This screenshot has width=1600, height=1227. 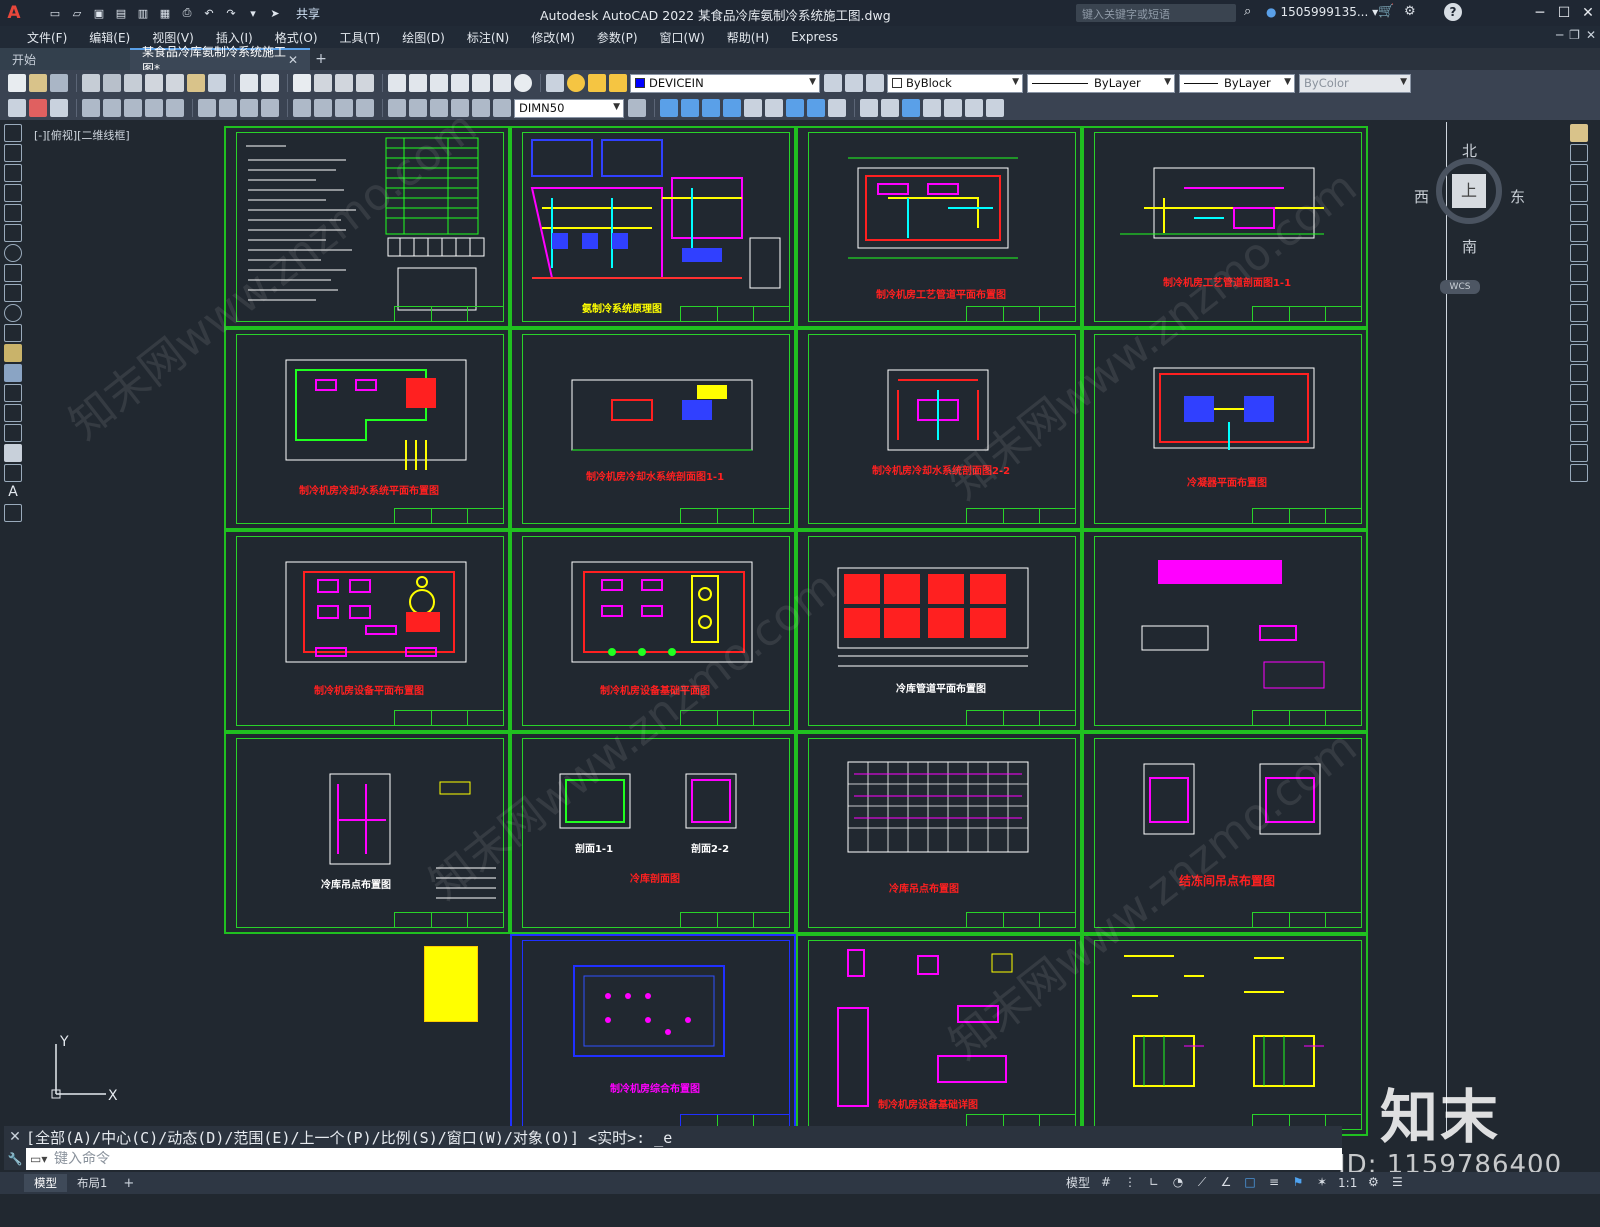 What do you see at coordinates (1579, 193) in the screenshot?
I see `offset-icon` at bounding box center [1579, 193].